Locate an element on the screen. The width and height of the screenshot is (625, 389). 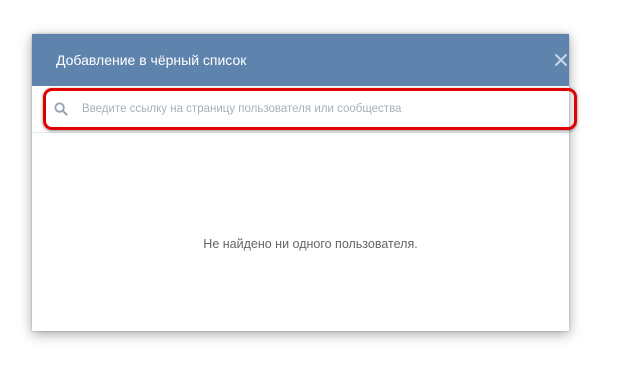
search-icon is located at coordinates (61, 109).